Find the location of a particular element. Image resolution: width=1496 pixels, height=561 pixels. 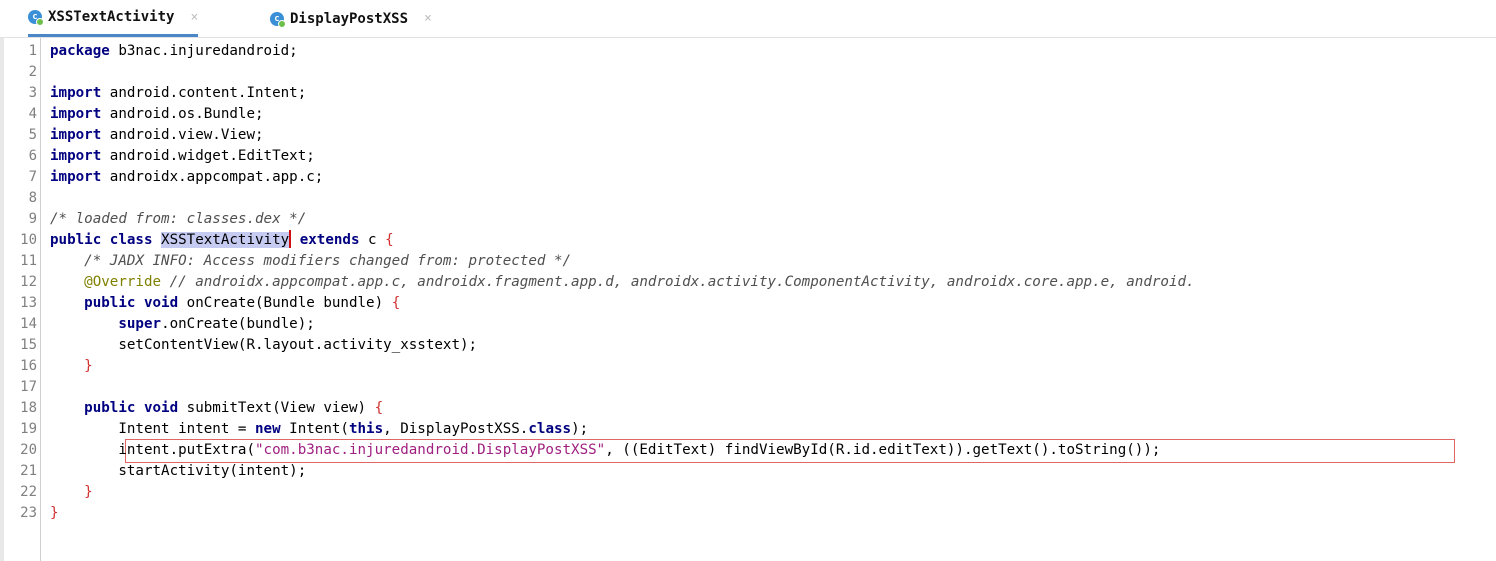

code-line: import android.view.View; is located at coordinates (157, 135).